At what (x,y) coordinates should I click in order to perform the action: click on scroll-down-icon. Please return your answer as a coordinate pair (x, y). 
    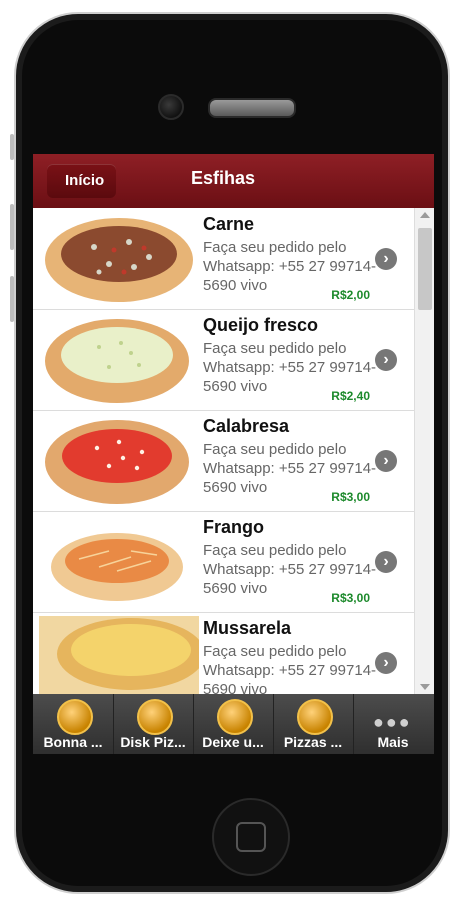
    Looking at the image, I should click on (425, 687).